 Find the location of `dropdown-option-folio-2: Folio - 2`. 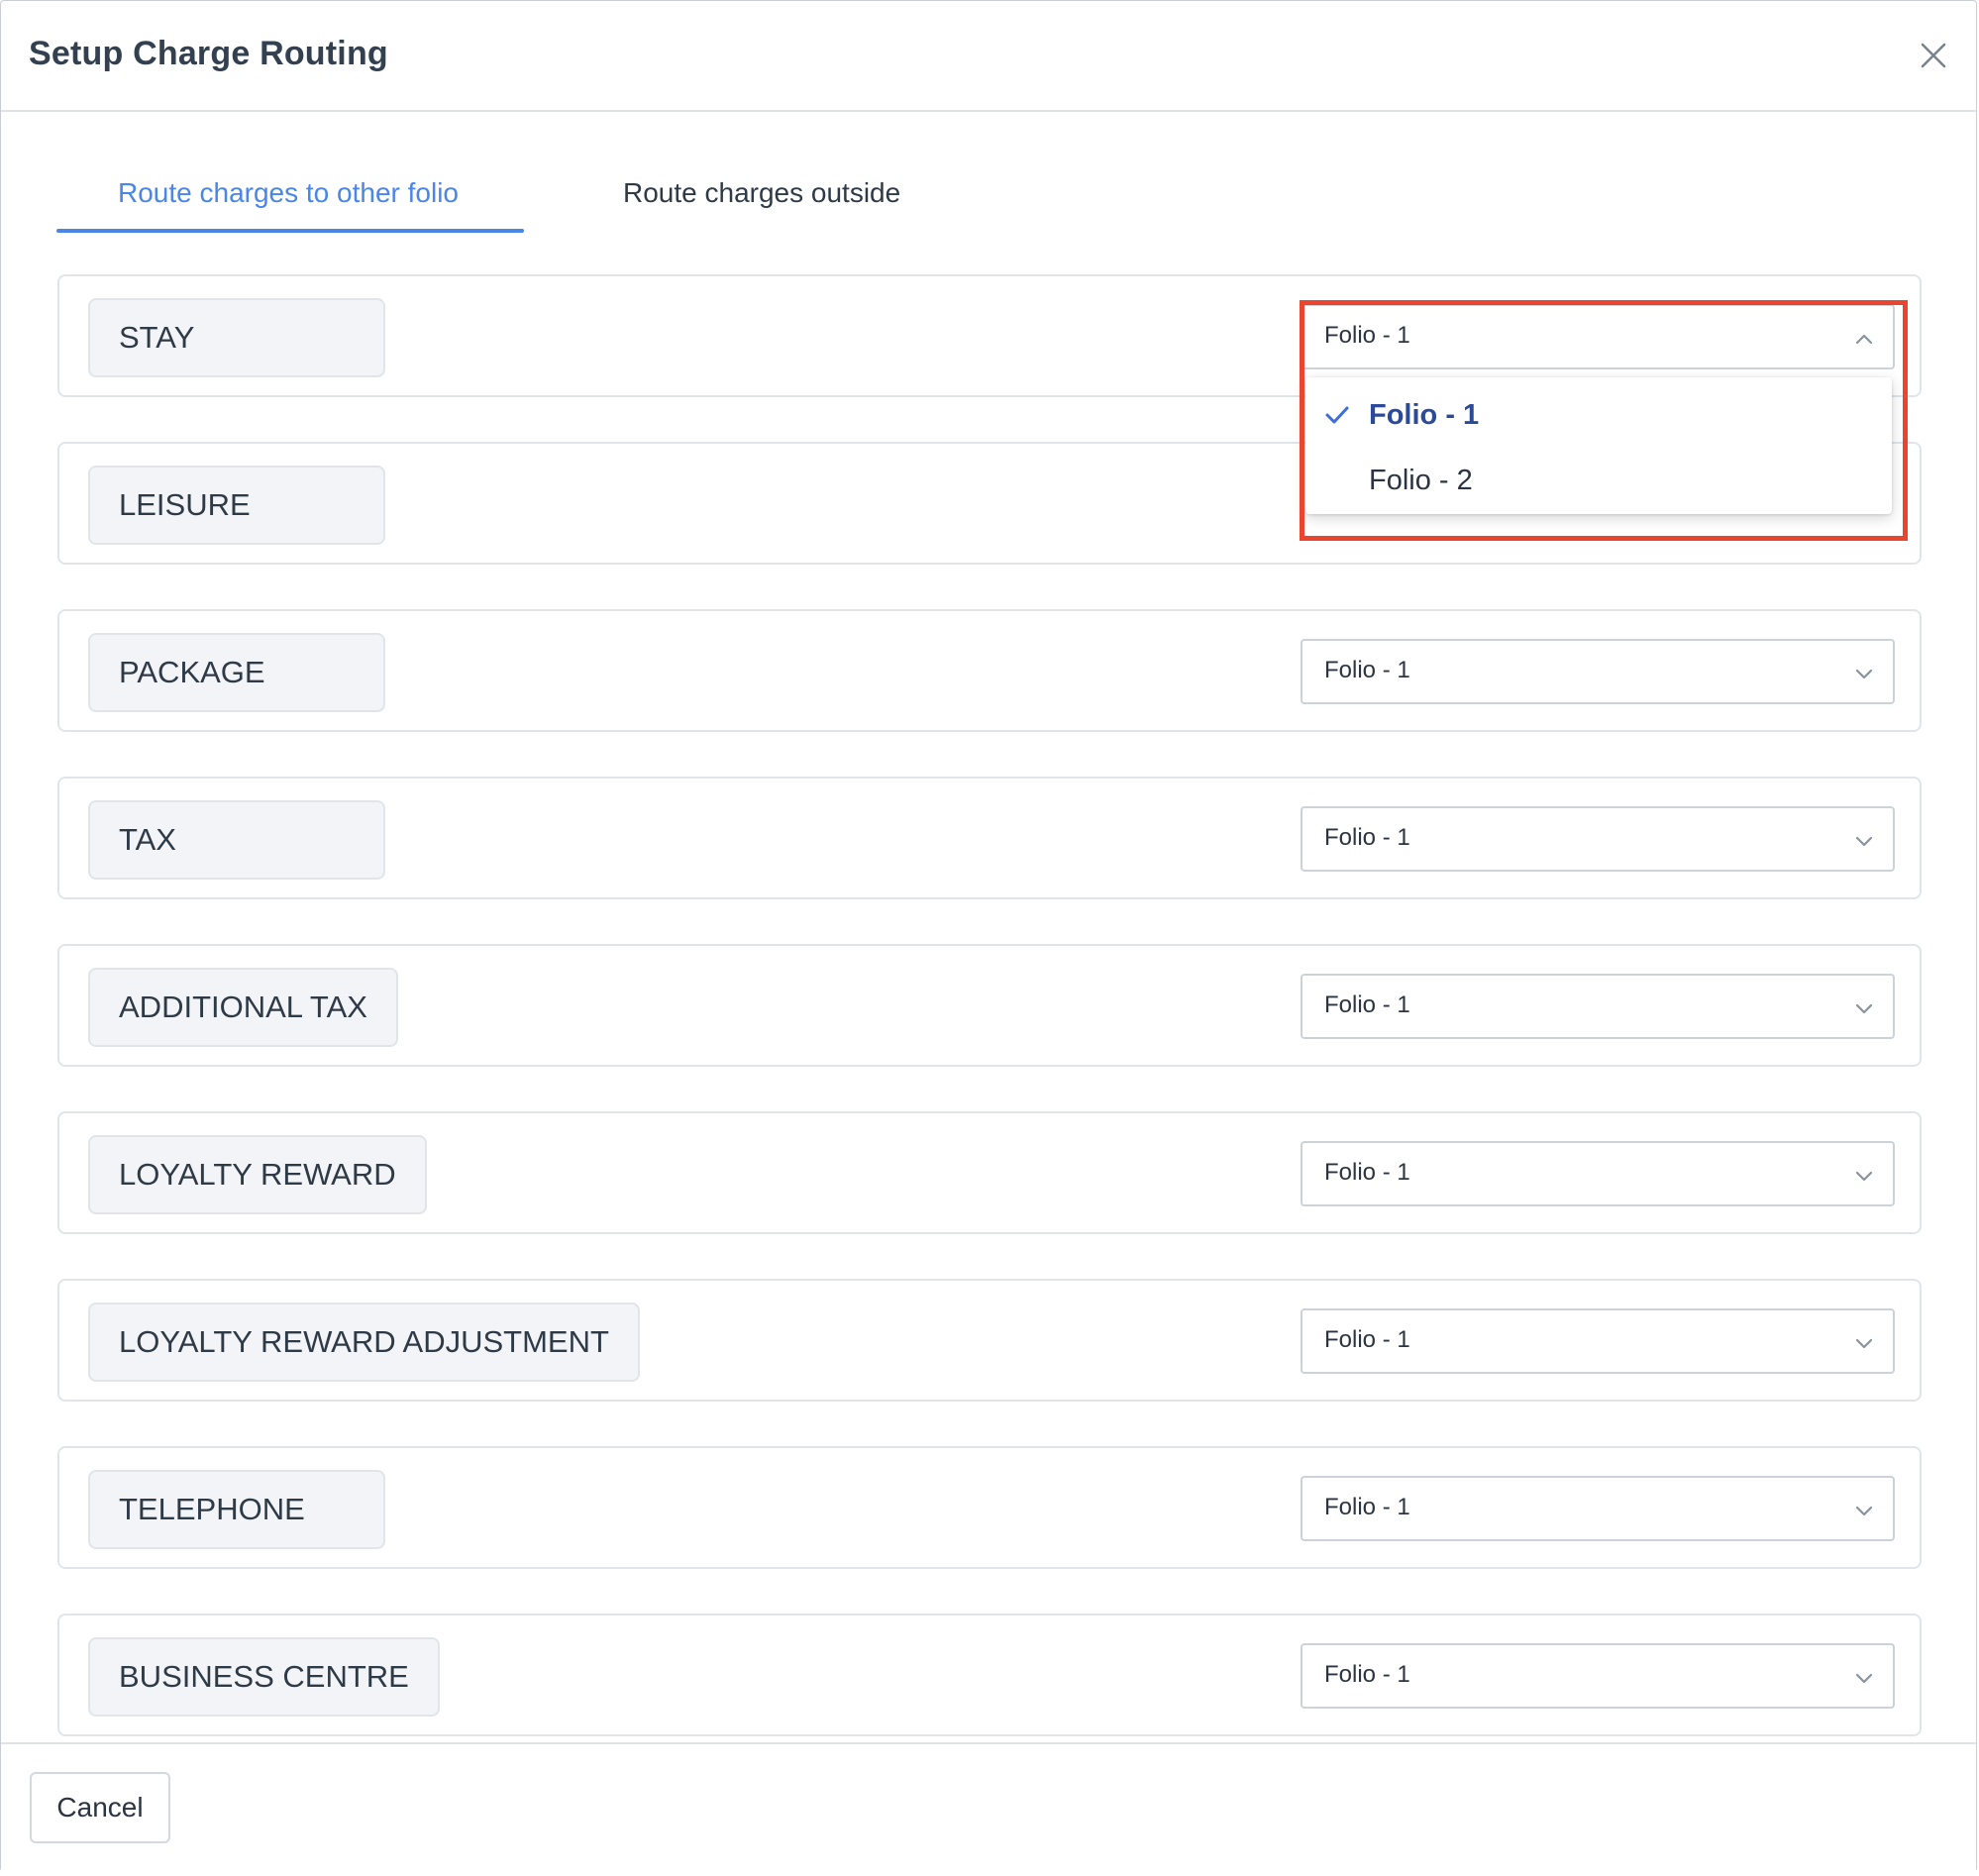

dropdown-option-folio-2: Folio - 2 is located at coordinates (1598, 479).